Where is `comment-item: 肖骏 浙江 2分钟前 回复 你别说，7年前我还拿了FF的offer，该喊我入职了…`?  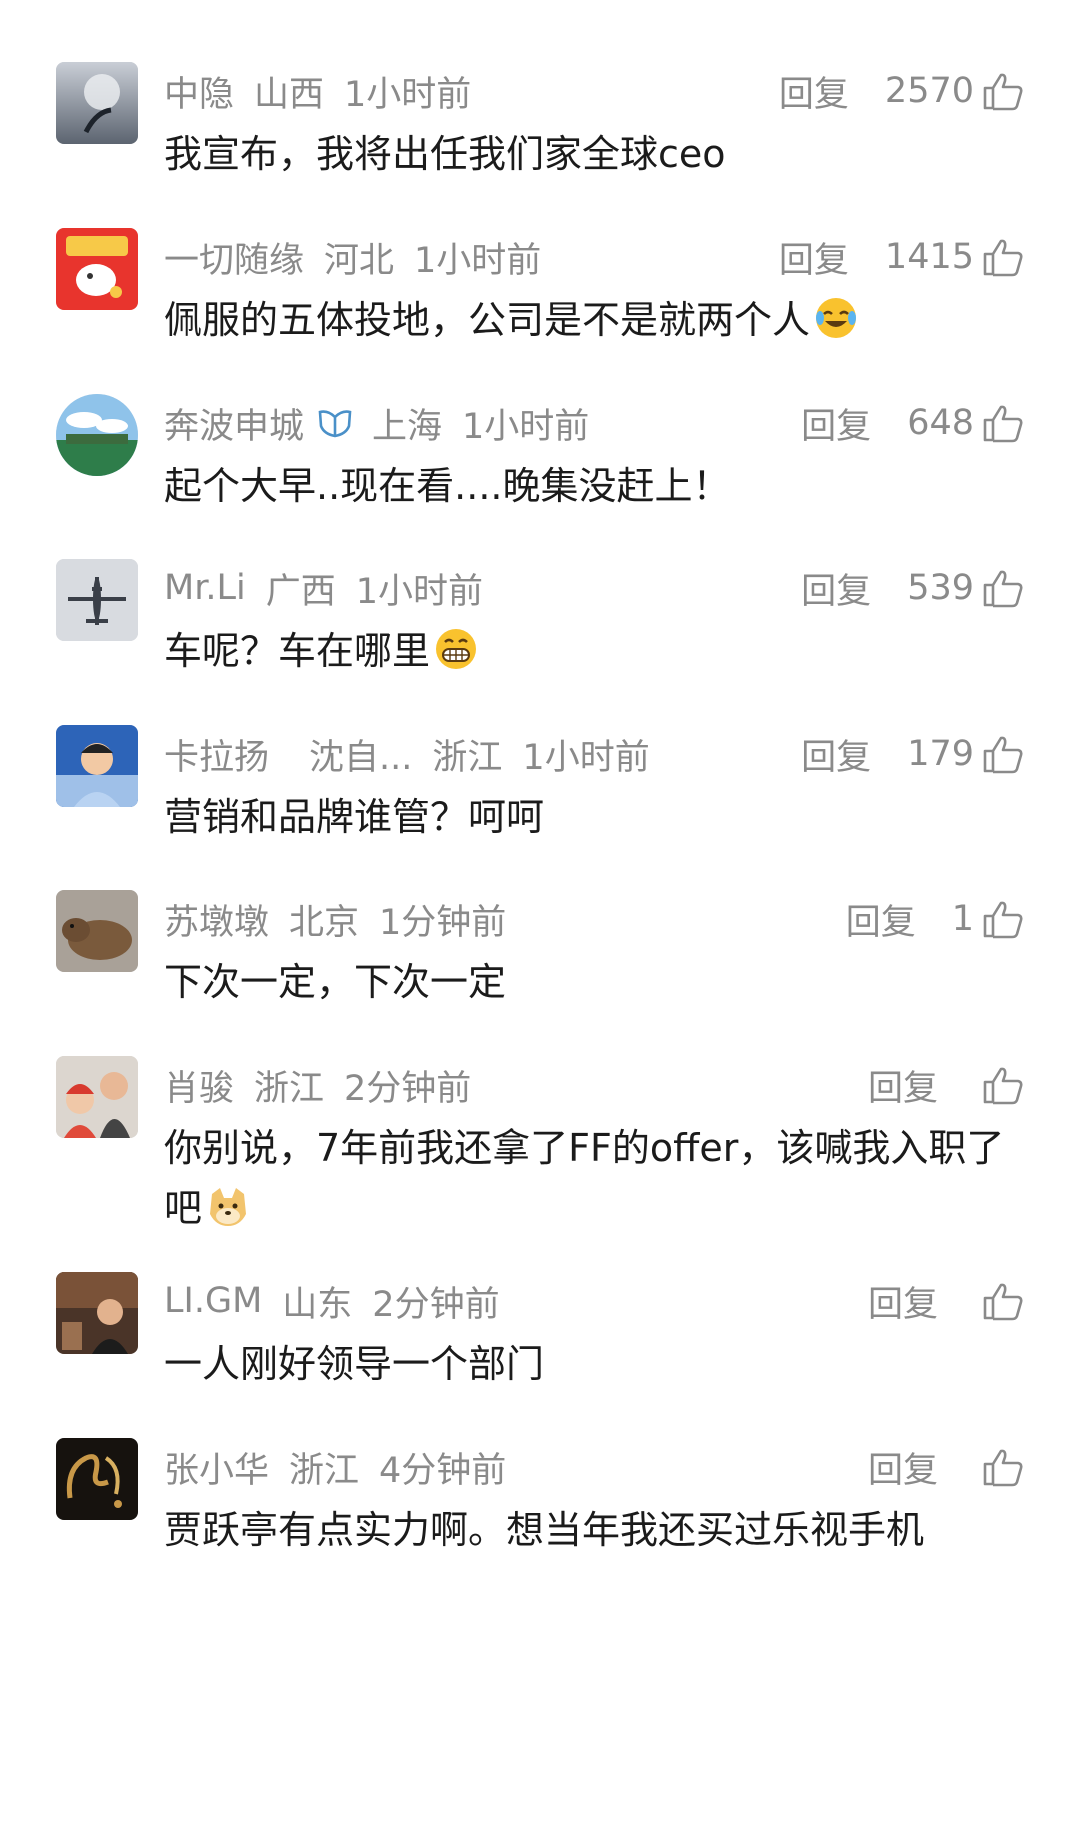
comment-item: 肖骏 浙江 2分钟前 回复 你别说，7年前我还拿了FF的offer，该喊我入职了… is located at coordinates (540, 1138).